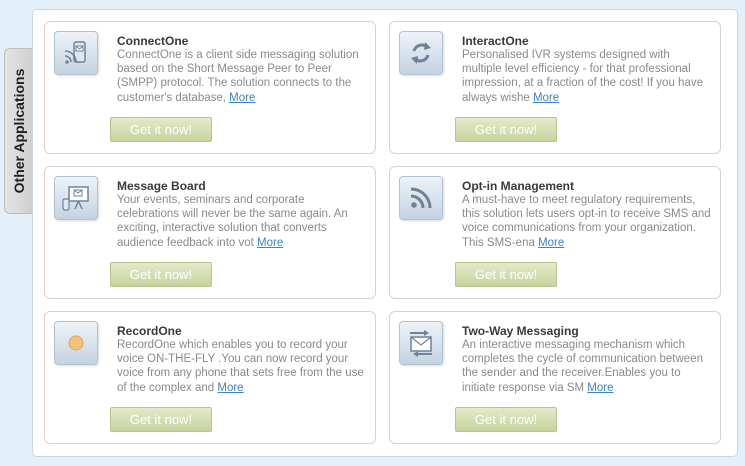  I want to click on other-applications-tab-label: Other Applications, so click(18, 131).